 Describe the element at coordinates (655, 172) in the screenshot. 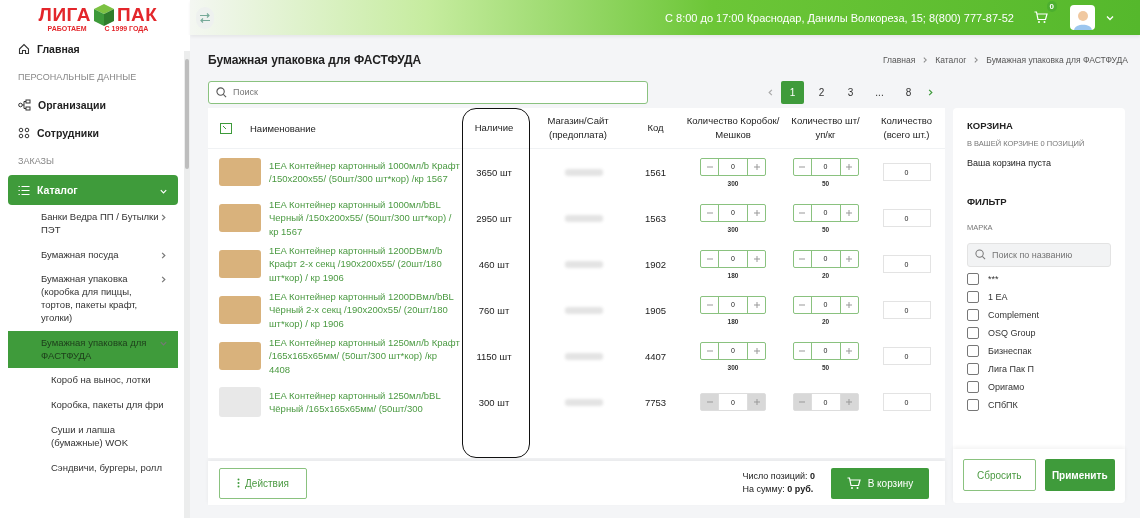

I see `table-cell-text: 1561` at that location.